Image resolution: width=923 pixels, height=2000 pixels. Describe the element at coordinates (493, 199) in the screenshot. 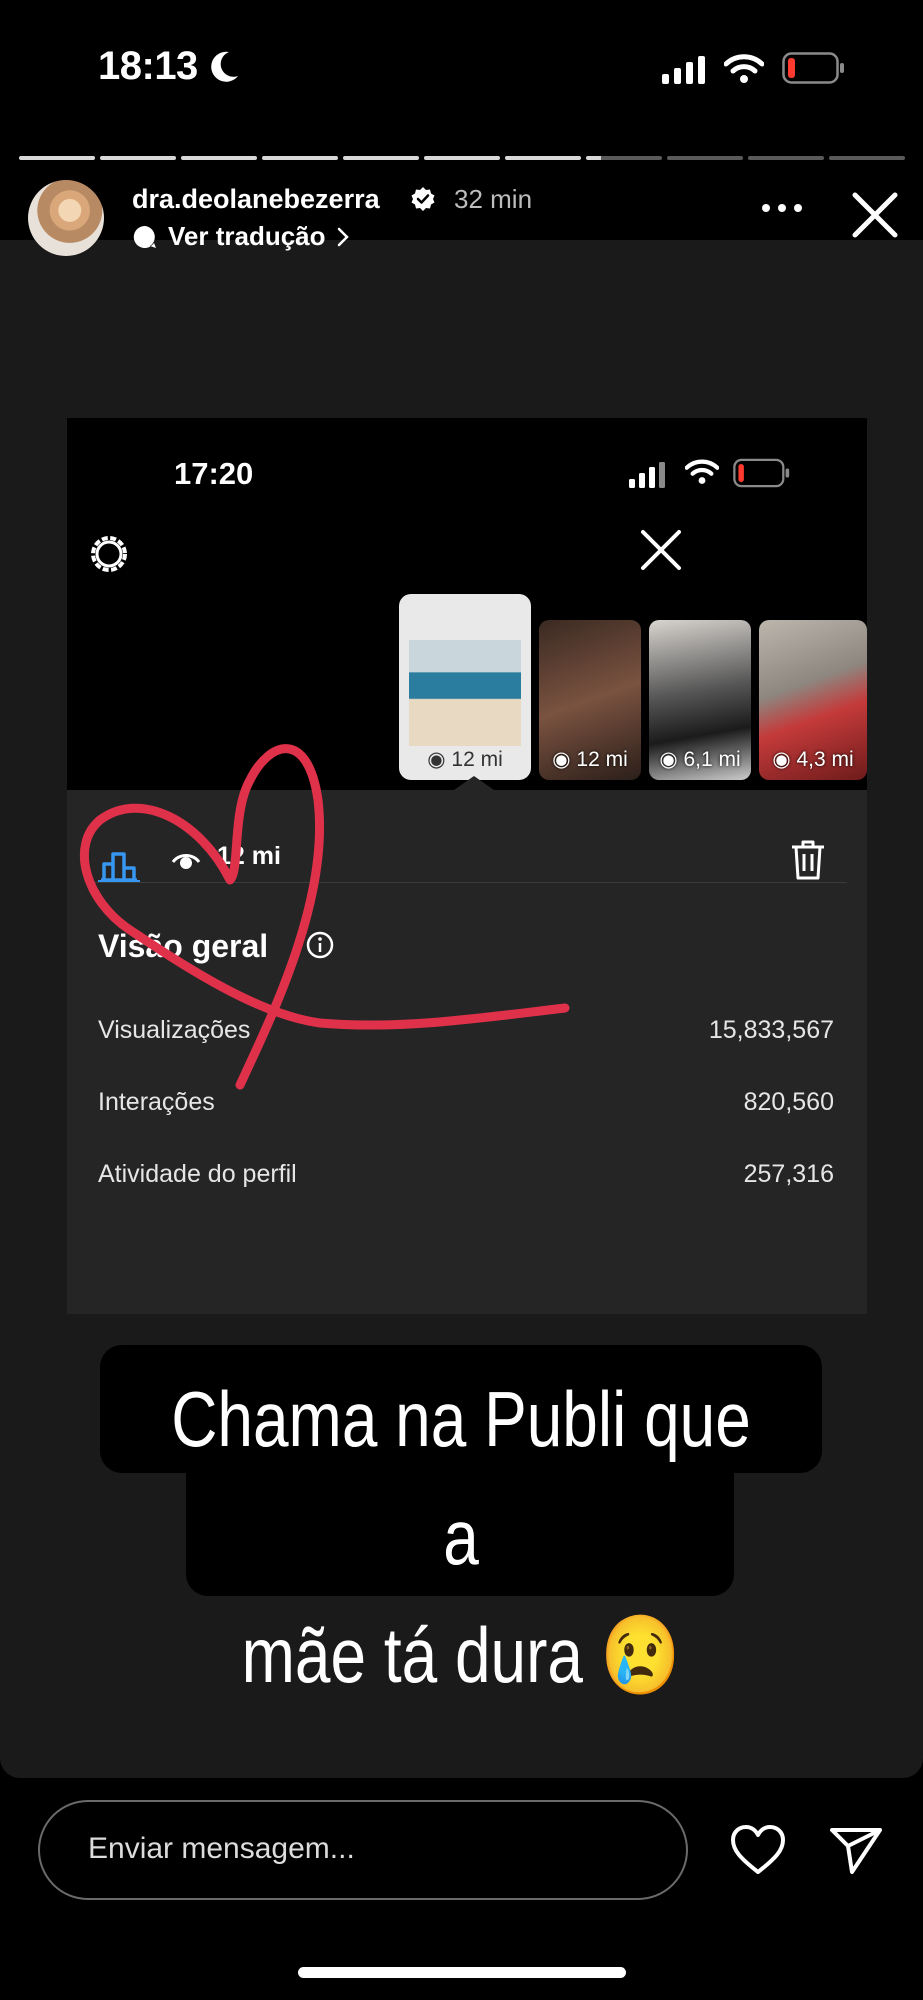

I see `story-age: 32 min` at that location.